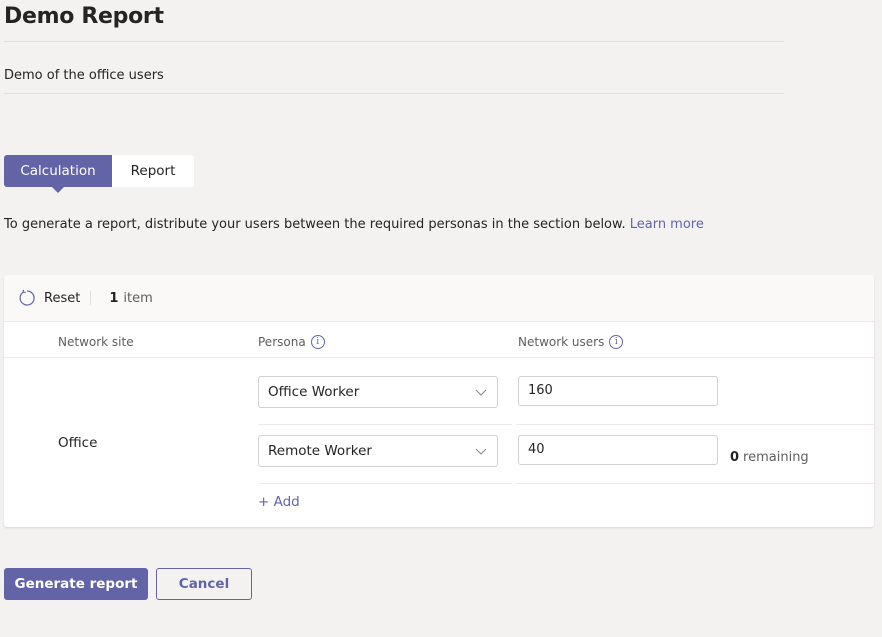 The height and width of the screenshot is (637, 882). I want to click on remaining-users: 0 remaining, so click(769, 457).